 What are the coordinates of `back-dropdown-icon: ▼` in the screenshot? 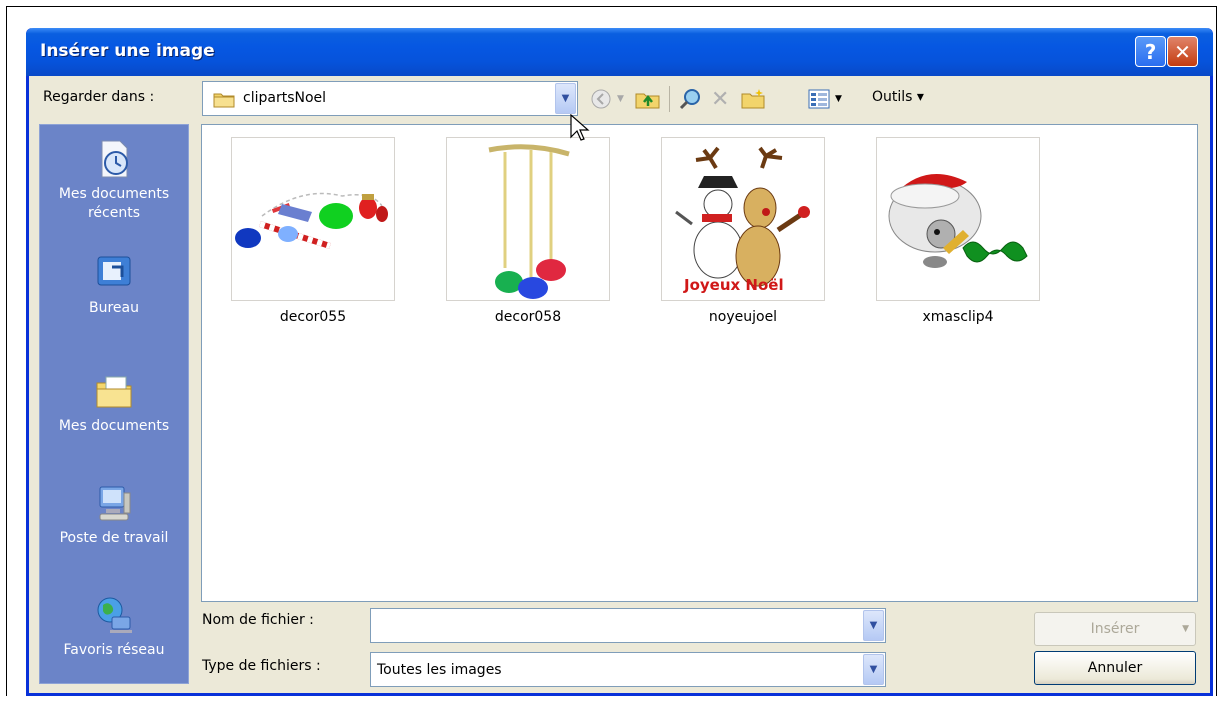 It's located at (620, 99).